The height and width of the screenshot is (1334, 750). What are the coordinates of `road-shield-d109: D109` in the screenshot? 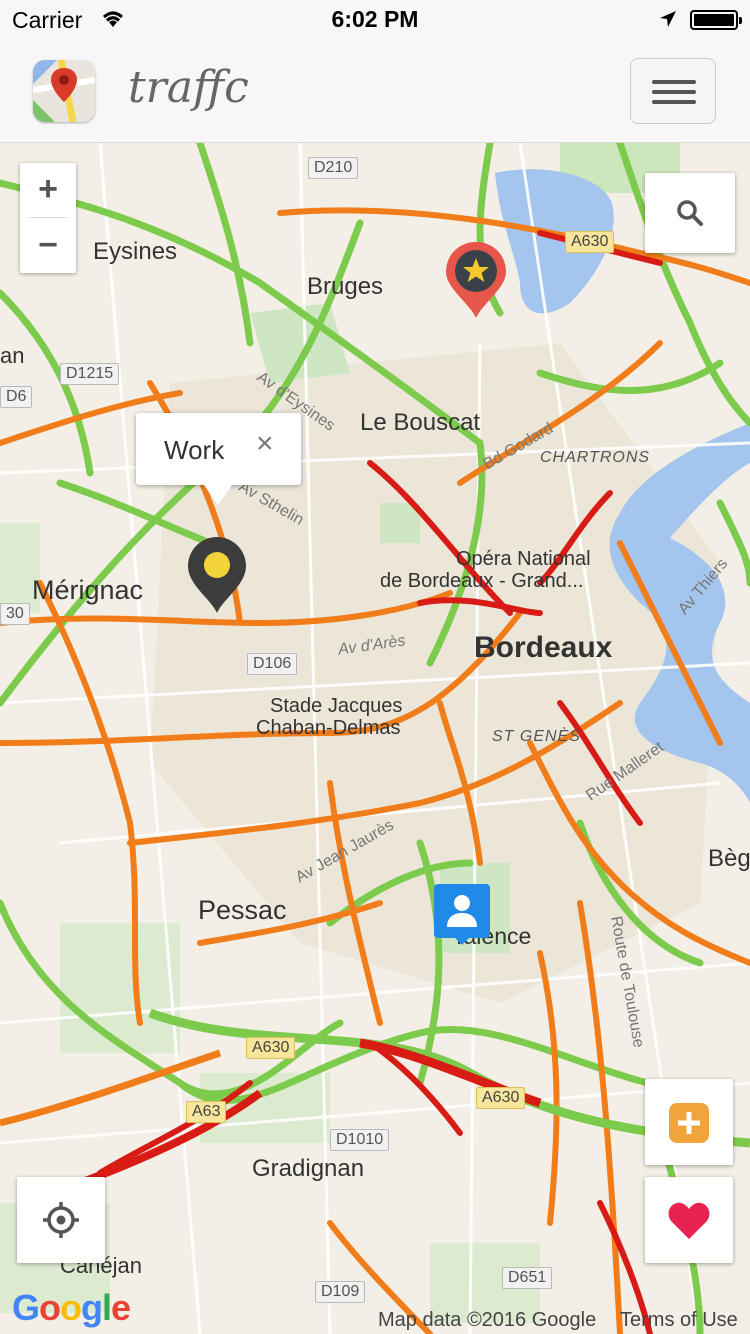 It's located at (340, 1292).